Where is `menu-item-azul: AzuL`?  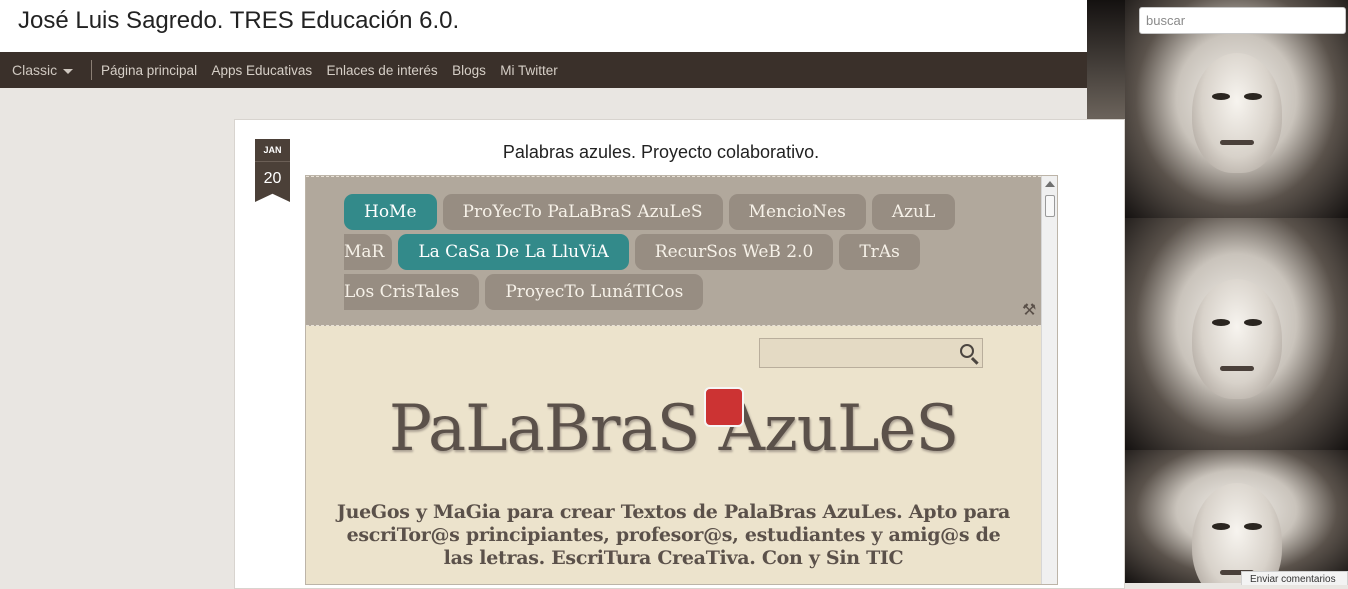 menu-item-azul: AzuL is located at coordinates (913, 212).